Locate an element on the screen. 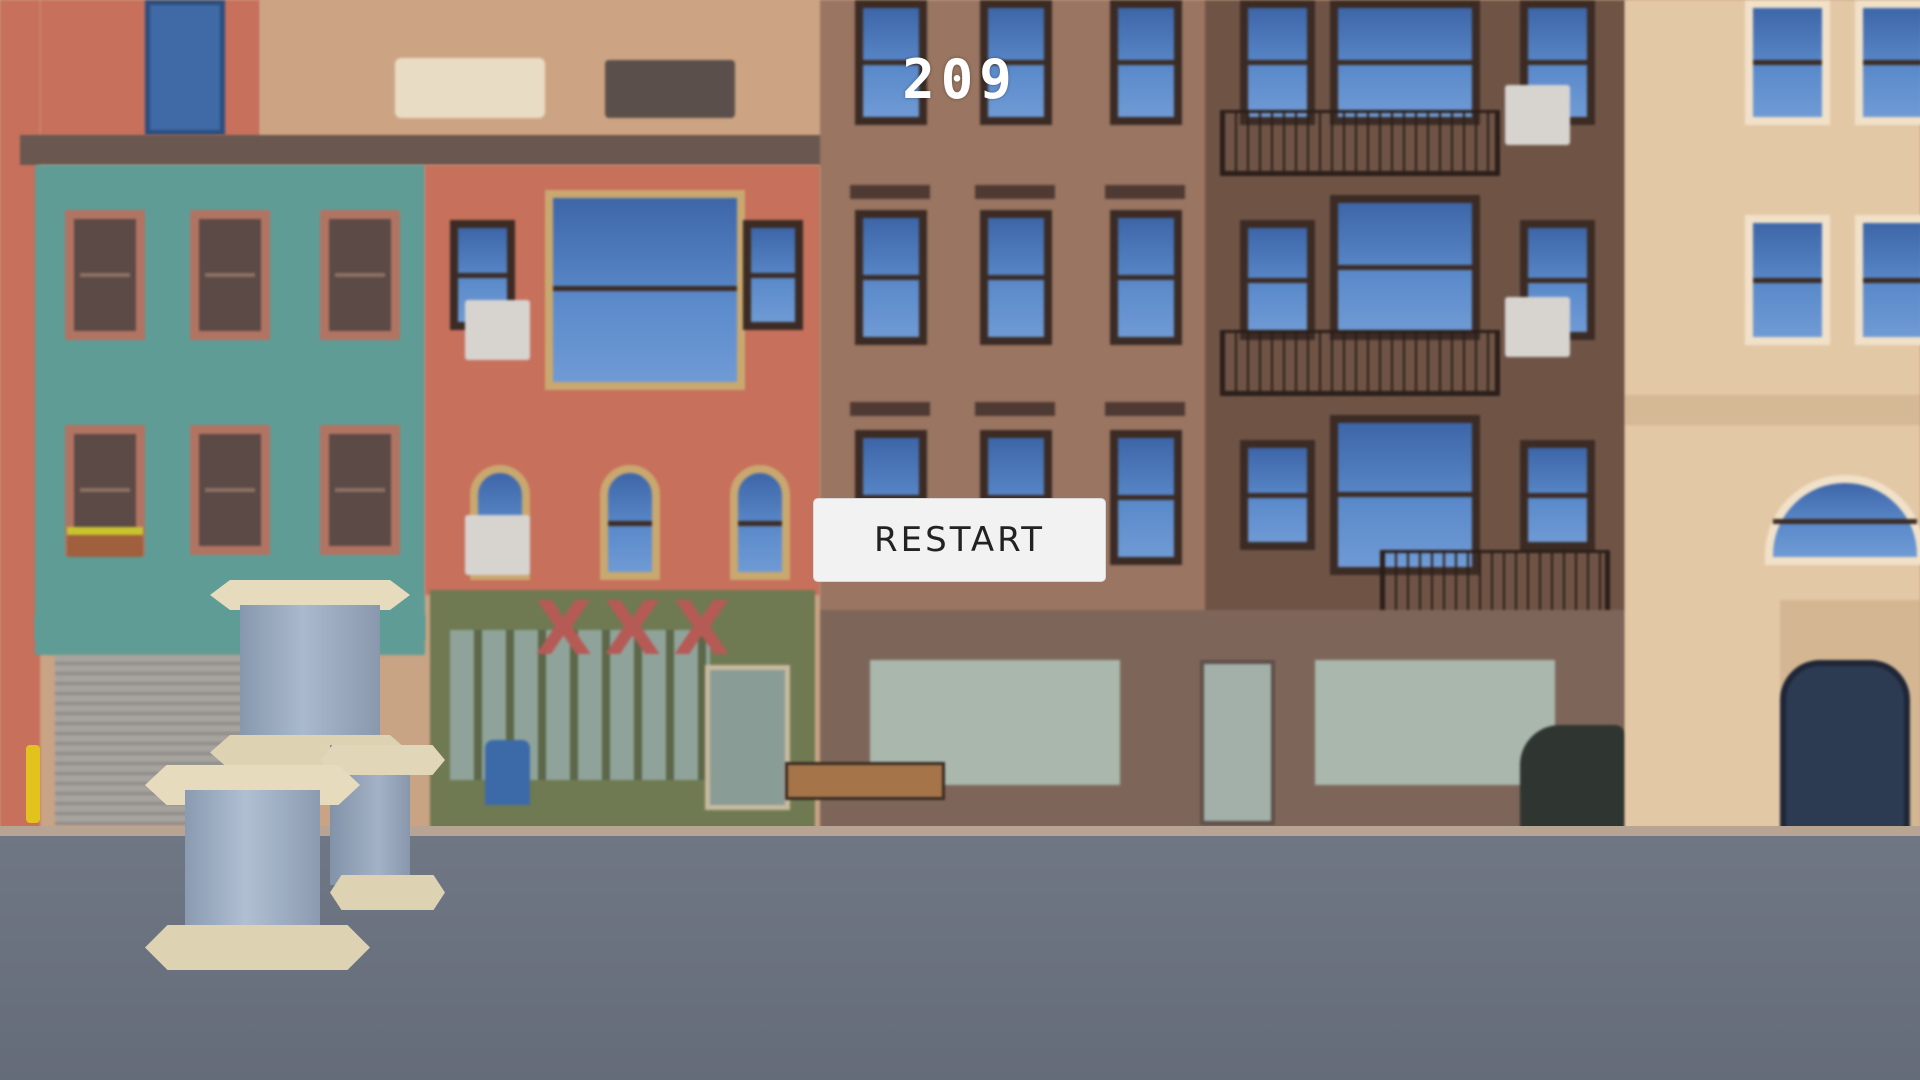  score-display: 209 is located at coordinates (960, 79).